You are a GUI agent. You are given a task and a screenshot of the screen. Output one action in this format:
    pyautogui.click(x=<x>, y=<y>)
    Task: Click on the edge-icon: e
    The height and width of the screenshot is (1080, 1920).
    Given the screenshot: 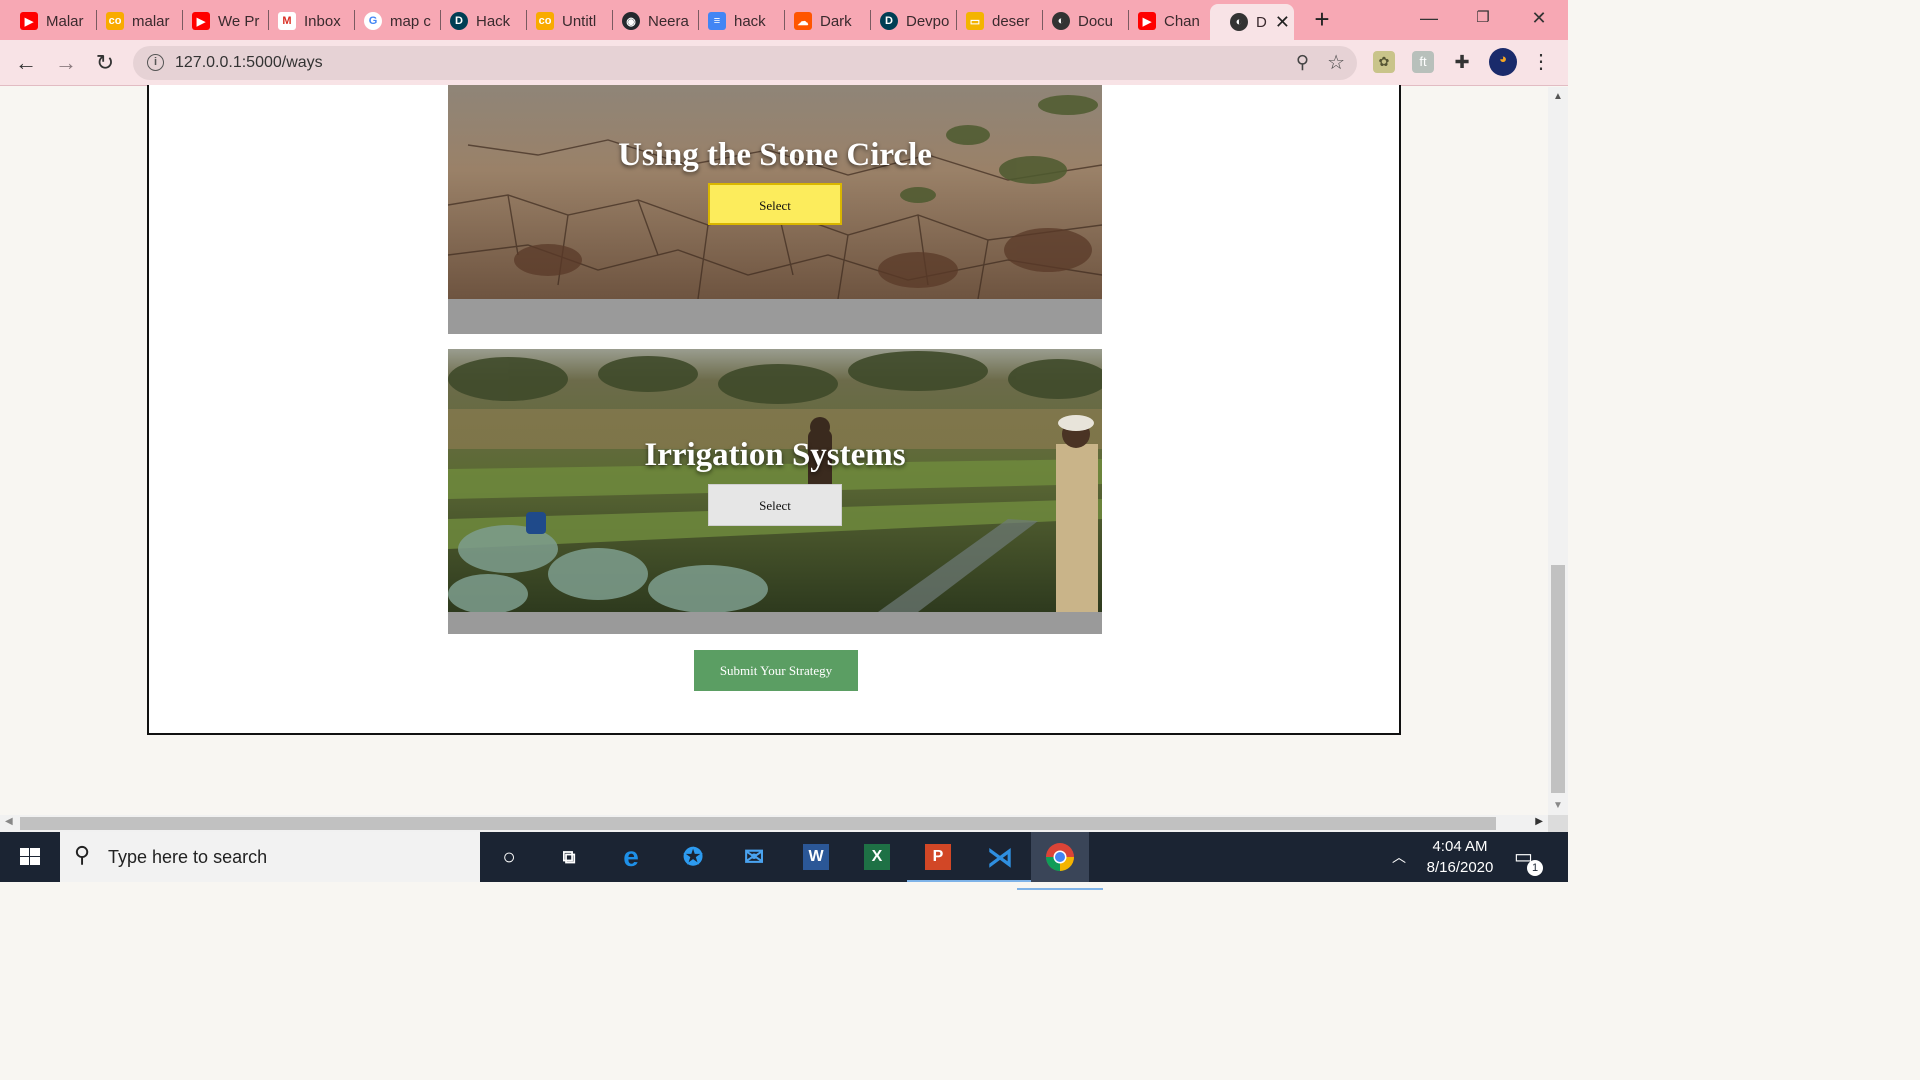 What is the action you would take?
    pyautogui.click(x=631, y=857)
    